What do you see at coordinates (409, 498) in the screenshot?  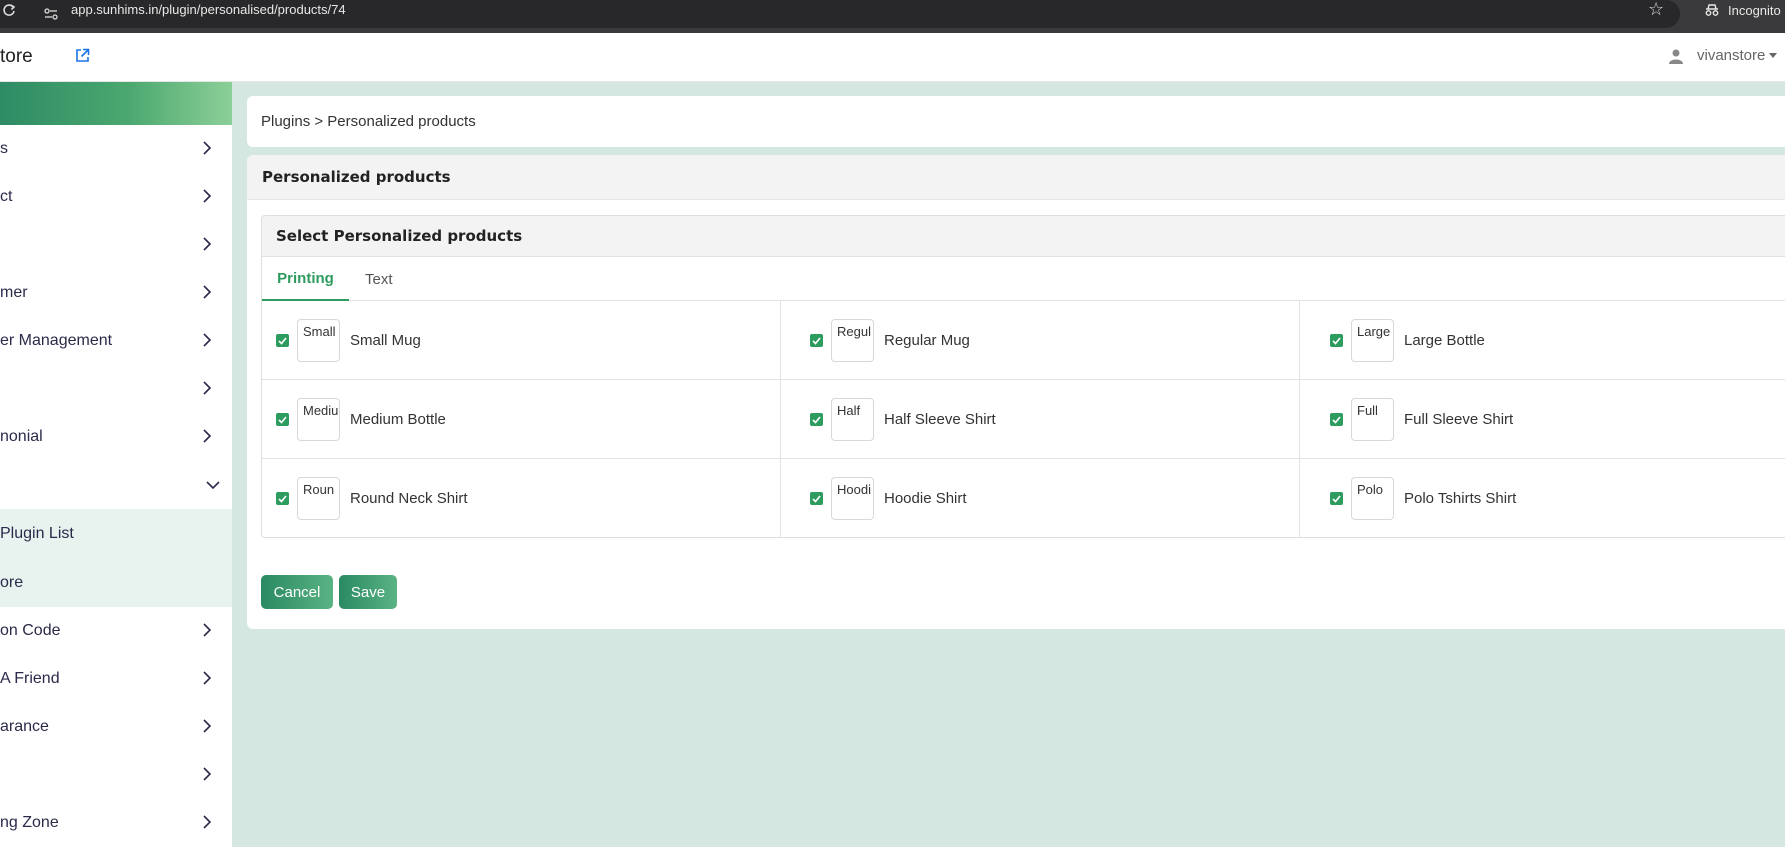 I see `product-name: Round Neck Shirt` at bounding box center [409, 498].